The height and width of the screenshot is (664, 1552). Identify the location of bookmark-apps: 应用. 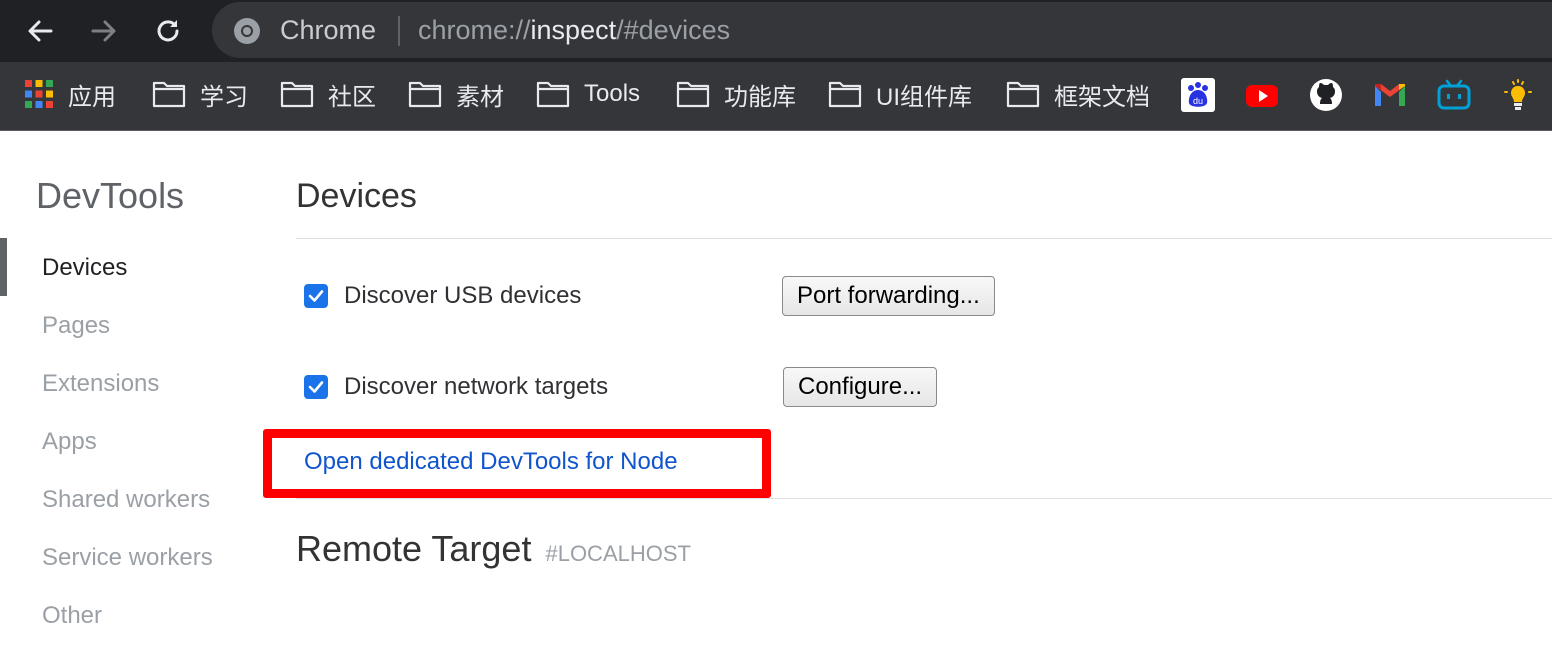
(70, 94).